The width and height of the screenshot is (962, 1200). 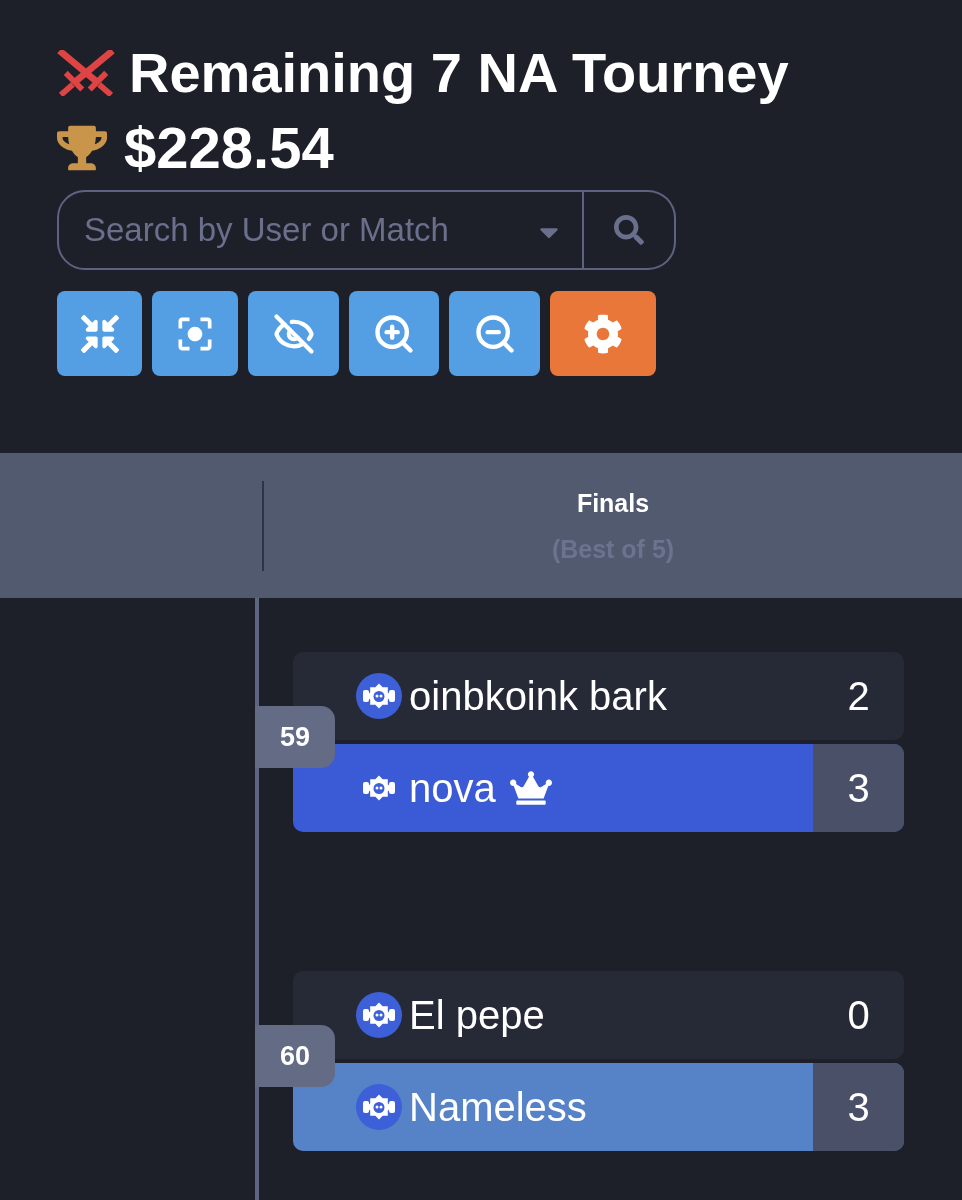 I want to click on compress-arrows-icon, so click(x=99, y=333).